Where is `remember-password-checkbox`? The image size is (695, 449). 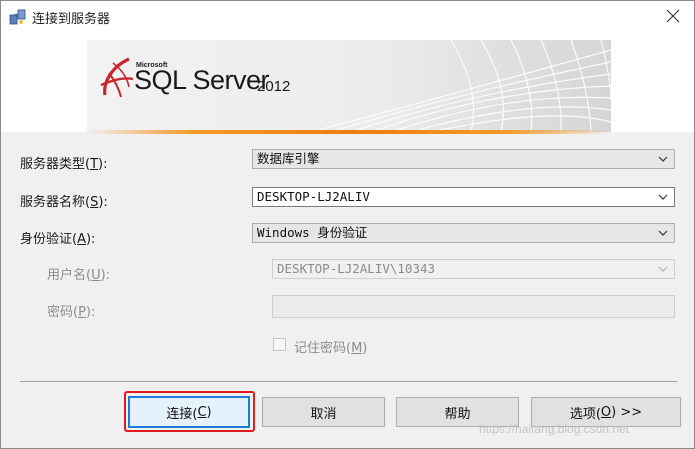
remember-password-checkbox is located at coordinates (279, 344).